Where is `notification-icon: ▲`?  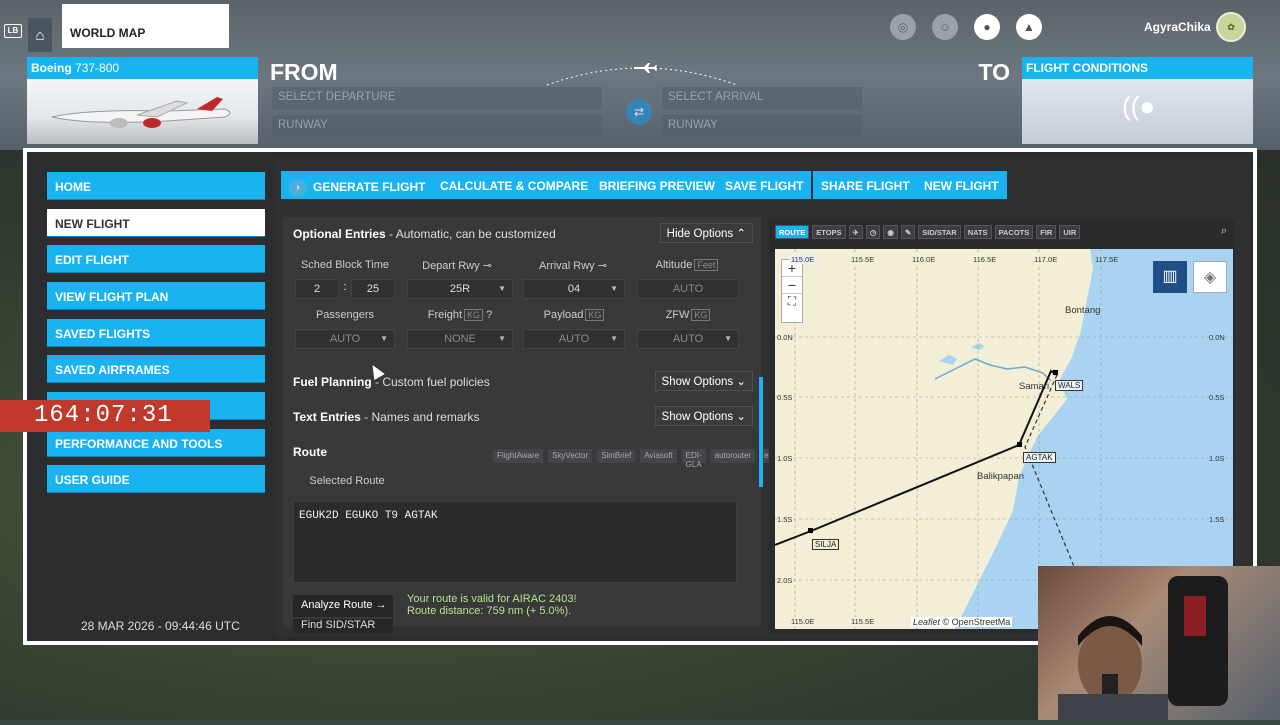 notification-icon: ▲ is located at coordinates (1029, 27).